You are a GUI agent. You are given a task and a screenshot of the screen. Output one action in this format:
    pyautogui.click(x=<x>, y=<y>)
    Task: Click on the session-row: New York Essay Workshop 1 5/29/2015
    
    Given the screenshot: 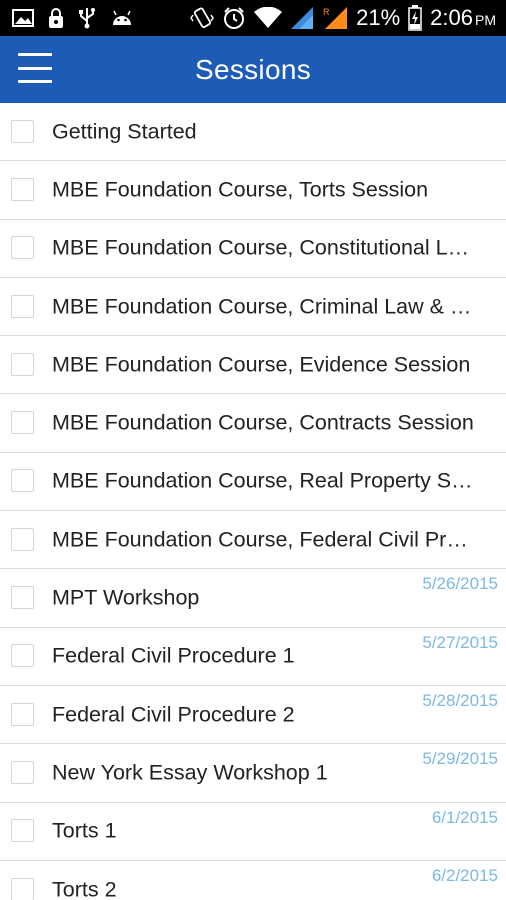 What is the action you would take?
    pyautogui.click(x=253, y=773)
    